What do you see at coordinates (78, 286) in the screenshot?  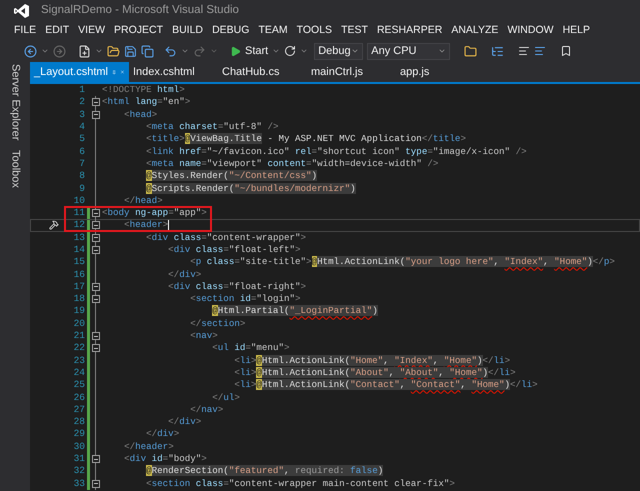 I see `line-number: 17` at bounding box center [78, 286].